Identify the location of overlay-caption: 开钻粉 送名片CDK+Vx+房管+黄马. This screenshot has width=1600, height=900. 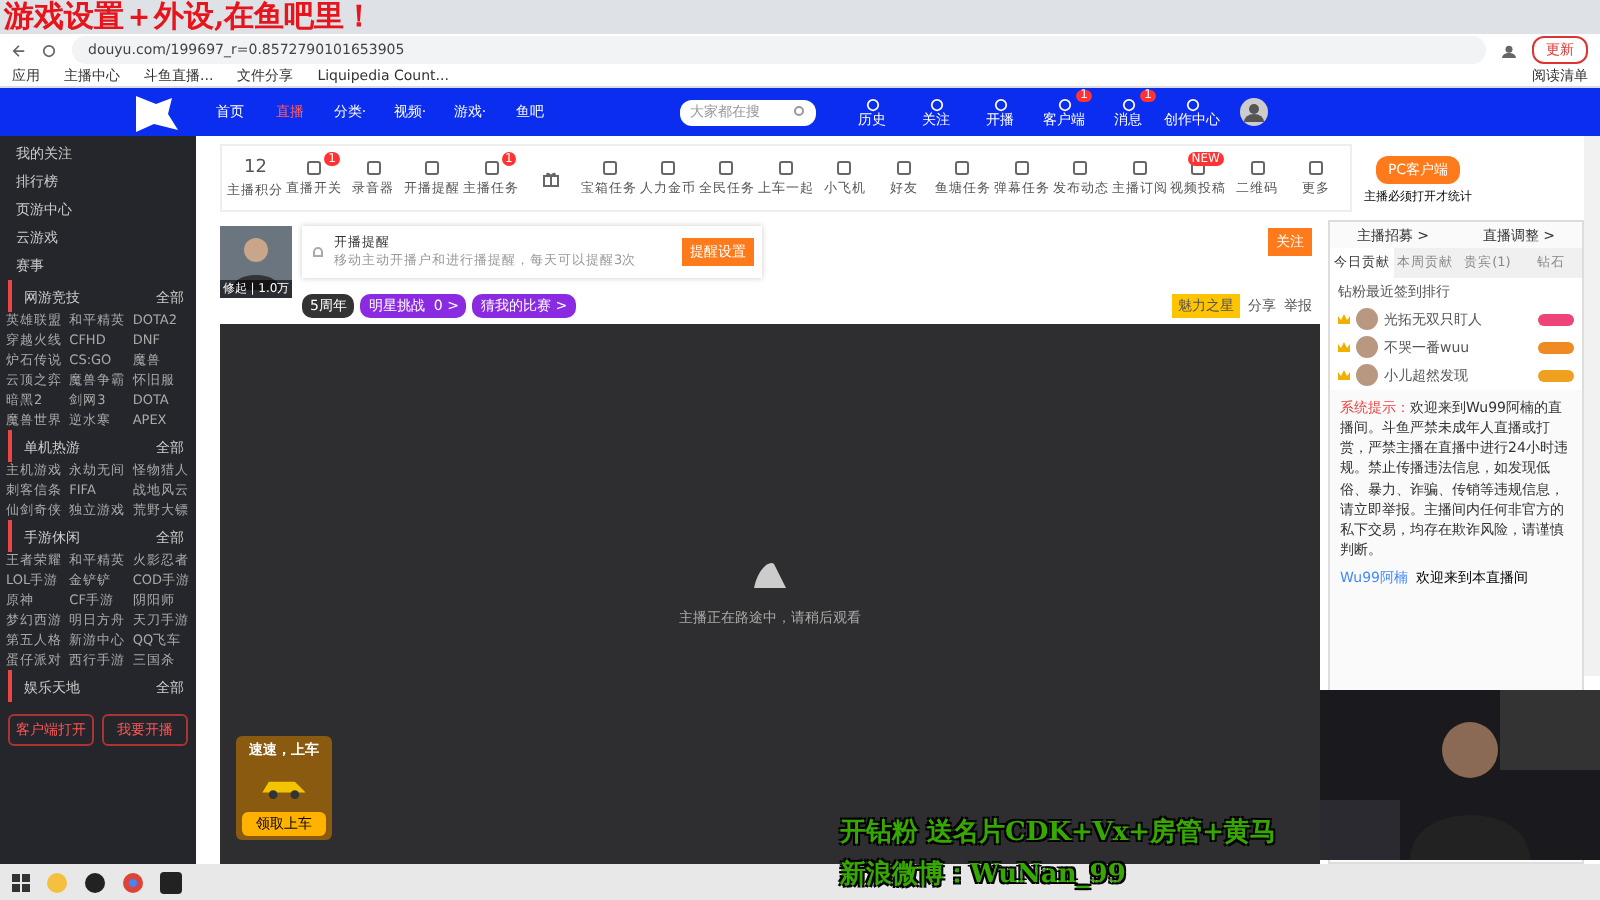
(1058, 833).